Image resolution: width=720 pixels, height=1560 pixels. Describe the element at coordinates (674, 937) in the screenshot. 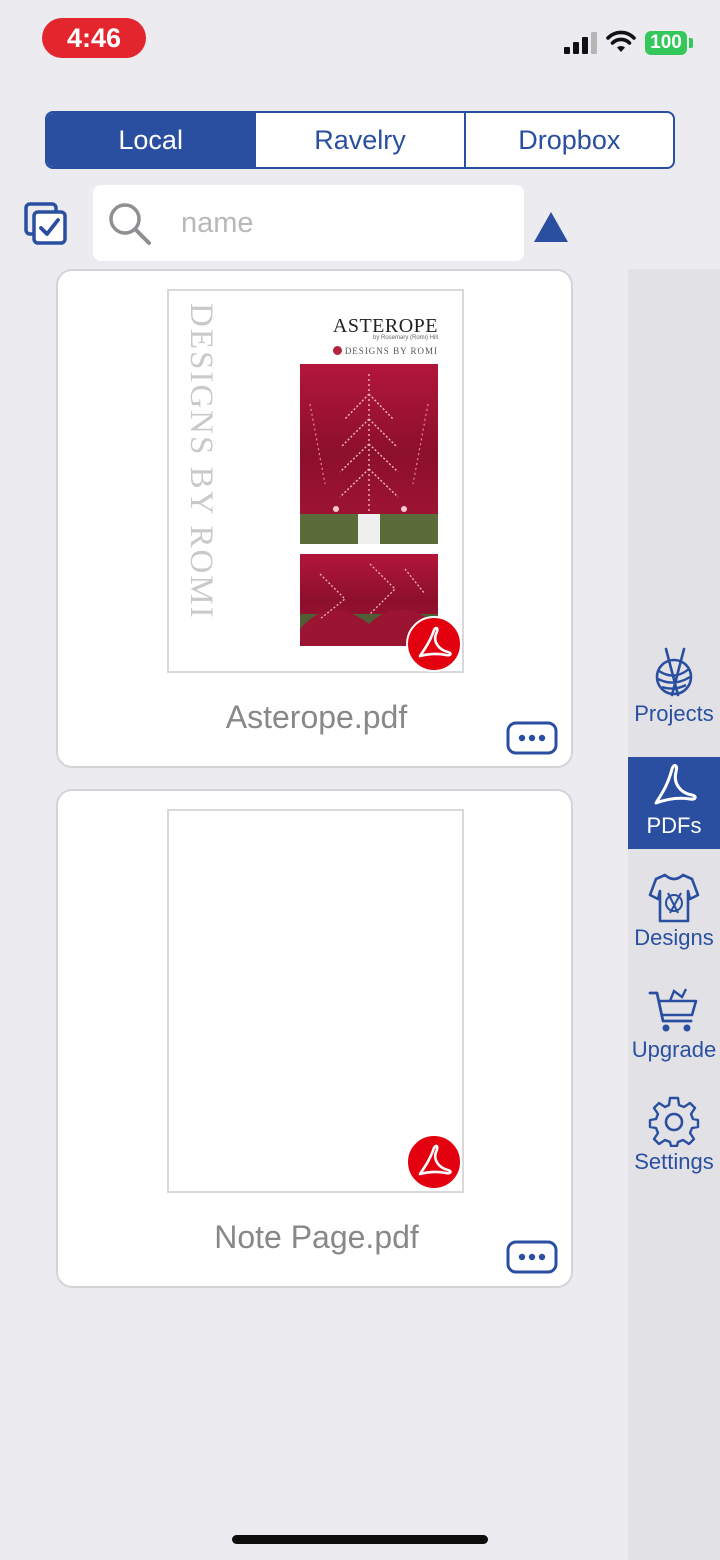

I see `tab-label: Designs` at that location.